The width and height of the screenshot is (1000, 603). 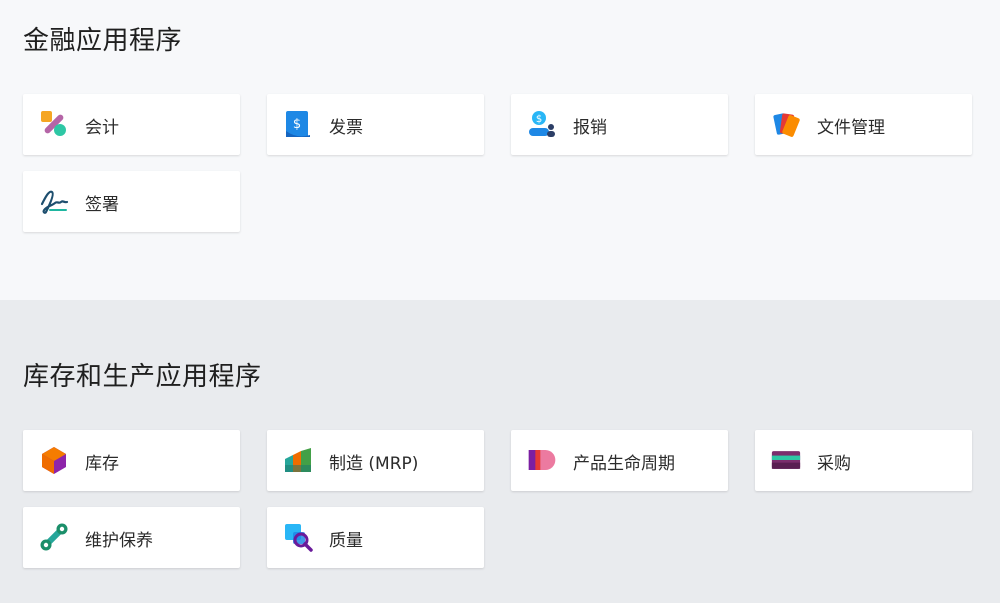 I want to click on app-card-maintenance: 维护保养, so click(x=131, y=537).